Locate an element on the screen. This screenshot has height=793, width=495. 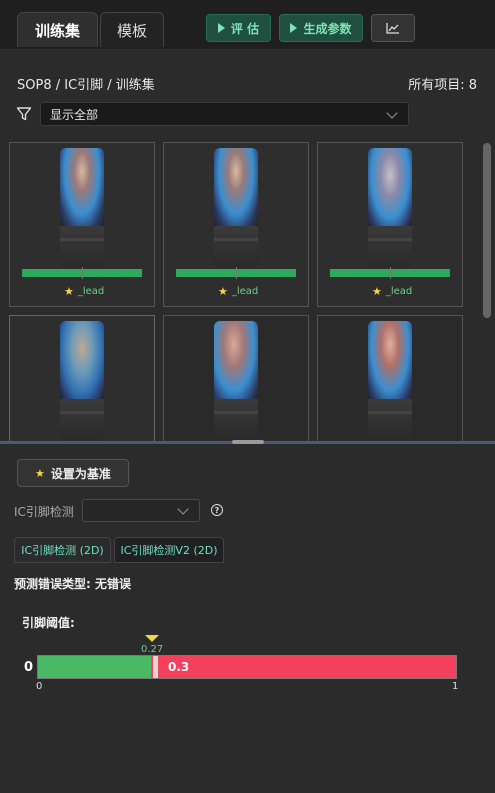
evaluate-button: 评 估 is located at coordinates (238, 28).